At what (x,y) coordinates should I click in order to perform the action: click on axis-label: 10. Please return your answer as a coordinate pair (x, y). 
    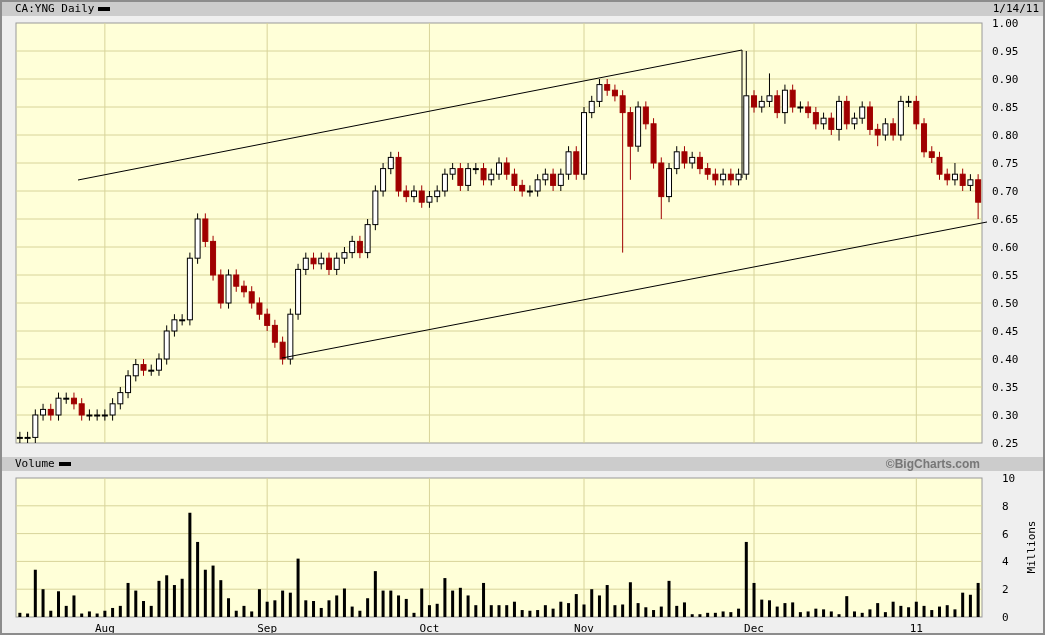
    Looking at the image, I should click on (1009, 478).